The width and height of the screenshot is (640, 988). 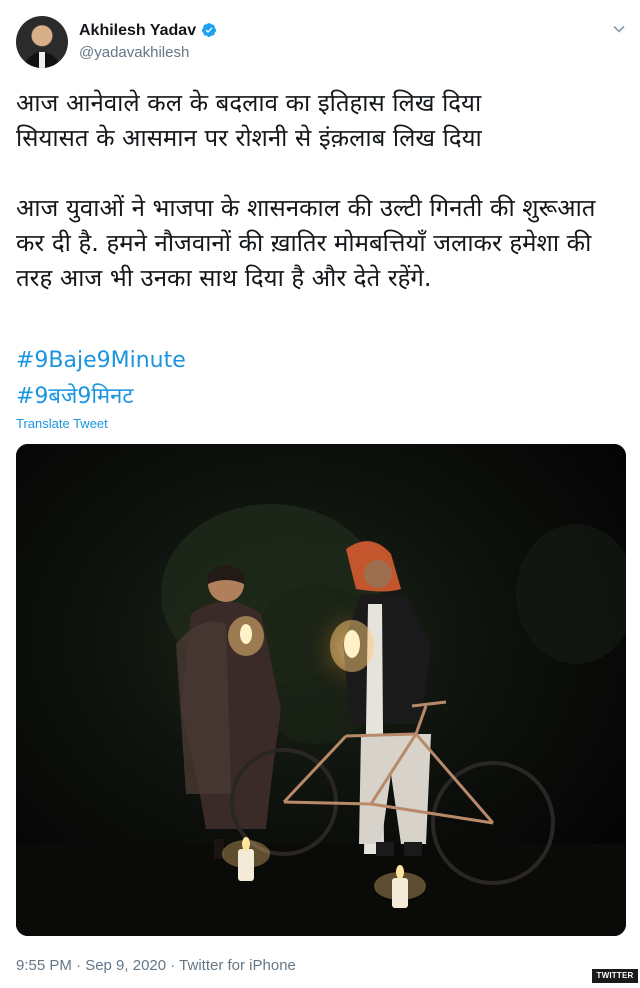 I want to click on hashtag-link: #9बजे9मिनट, so click(x=74, y=395).